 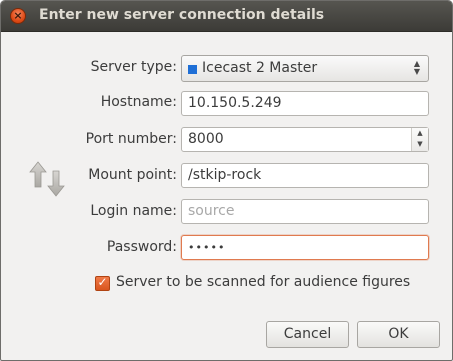 What do you see at coordinates (398, 334) in the screenshot?
I see `ok-button: OK` at bounding box center [398, 334].